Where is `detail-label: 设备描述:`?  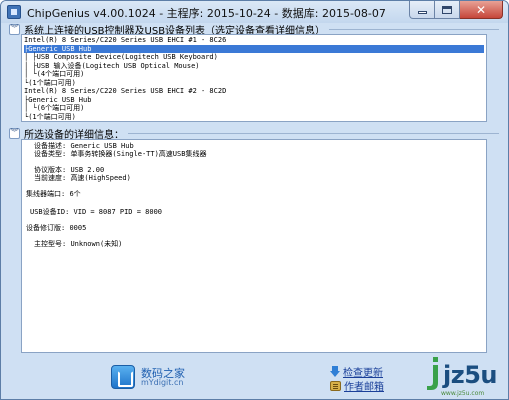
detail-label: 设备描述: is located at coordinates (50, 146).